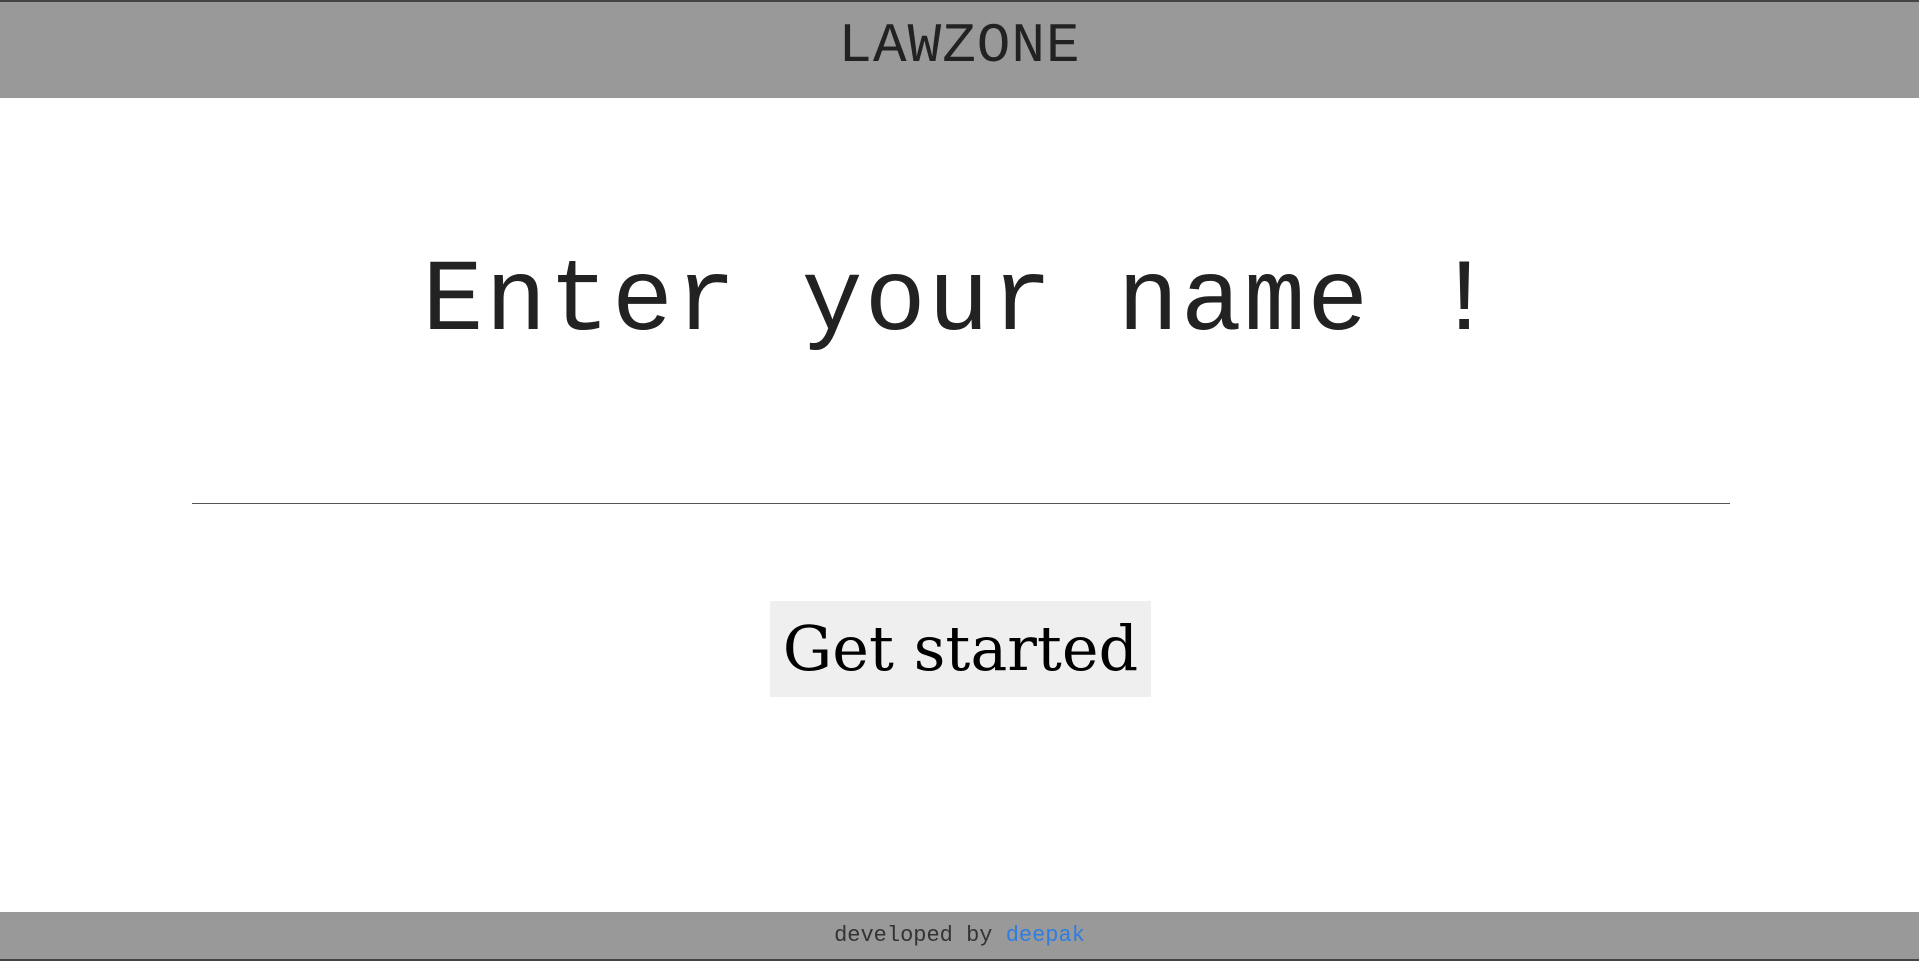  I want to click on get-started-button: Get started, so click(960, 649).